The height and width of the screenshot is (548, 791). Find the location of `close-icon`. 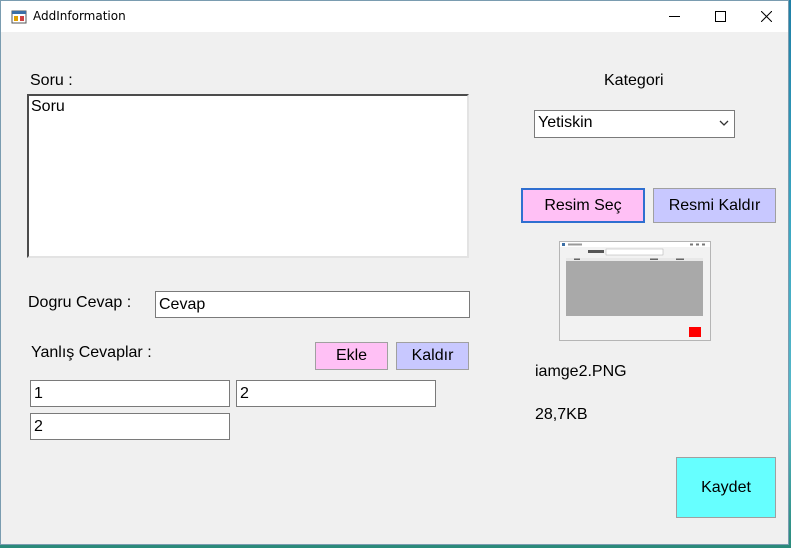

close-icon is located at coordinates (766, 16).